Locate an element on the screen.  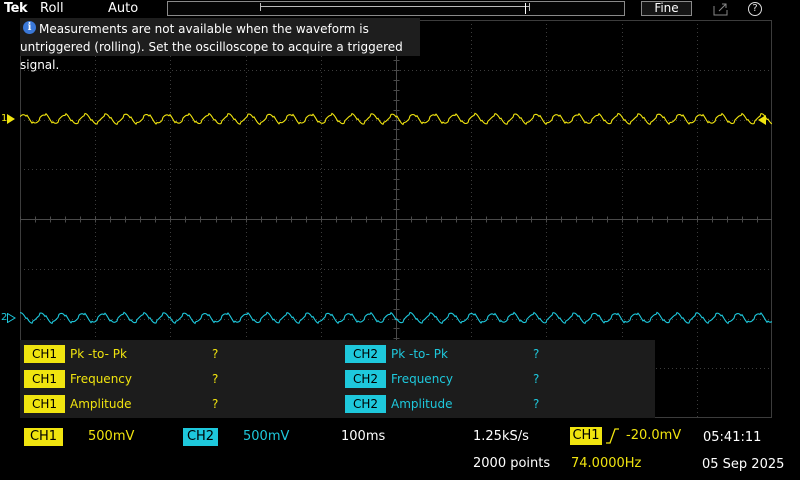
ch2-offset-marker: 2 is located at coordinates (9, 318).